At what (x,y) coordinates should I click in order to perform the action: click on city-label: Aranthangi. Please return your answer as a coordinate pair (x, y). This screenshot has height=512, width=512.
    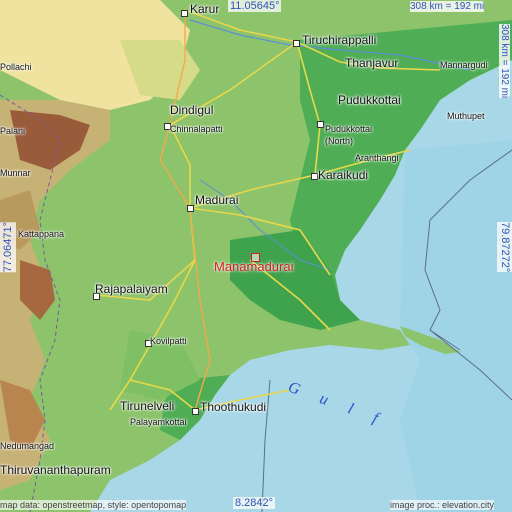
    Looking at the image, I should click on (377, 158).